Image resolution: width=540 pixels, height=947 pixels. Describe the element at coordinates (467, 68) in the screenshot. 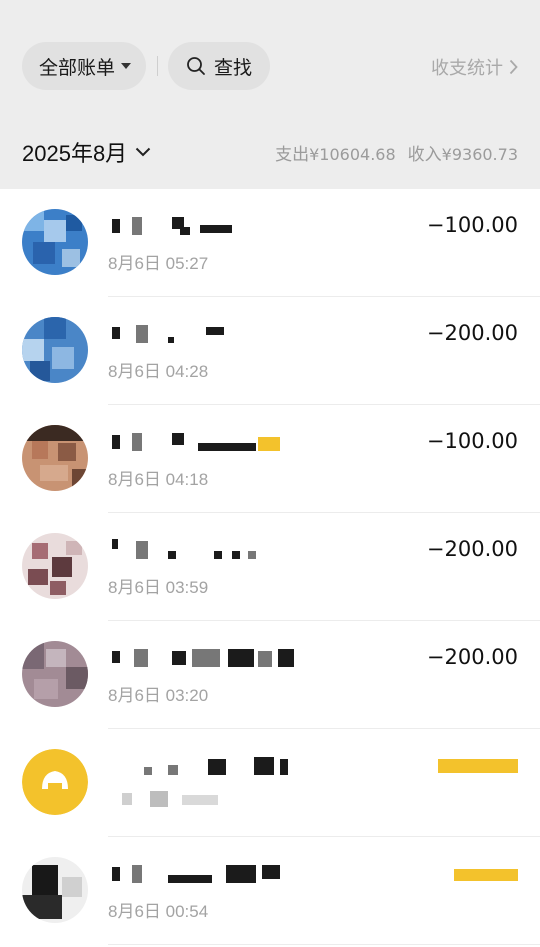

I see `stats-label: 收支统计` at that location.